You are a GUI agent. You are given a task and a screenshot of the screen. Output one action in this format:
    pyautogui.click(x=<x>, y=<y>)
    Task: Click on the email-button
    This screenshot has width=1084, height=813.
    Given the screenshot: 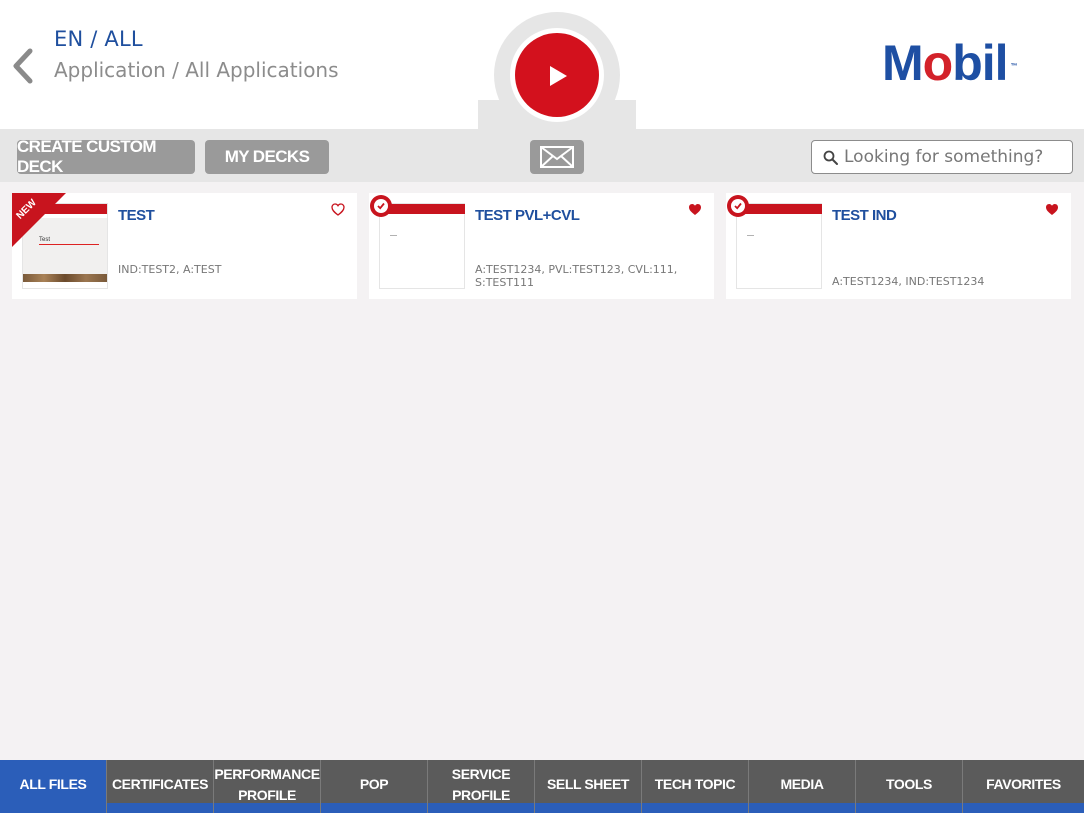 What is the action you would take?
    pyautogui.click(x=557, y=157)
    